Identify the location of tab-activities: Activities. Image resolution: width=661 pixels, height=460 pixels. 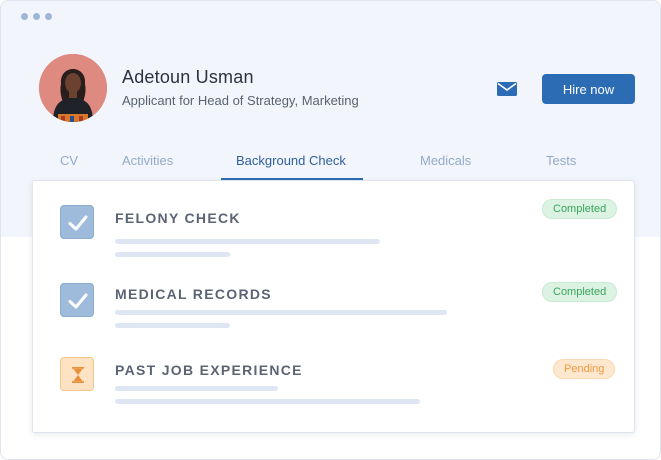
(147, 160).